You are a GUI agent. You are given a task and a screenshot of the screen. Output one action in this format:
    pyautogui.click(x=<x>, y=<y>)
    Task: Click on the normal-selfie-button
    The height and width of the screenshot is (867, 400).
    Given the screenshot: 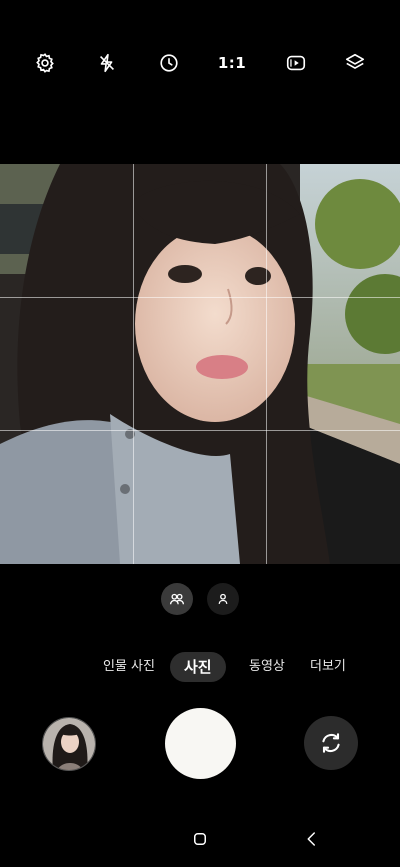 What is the action you would take?
    pyautogui.click(x=223, y=599)
    